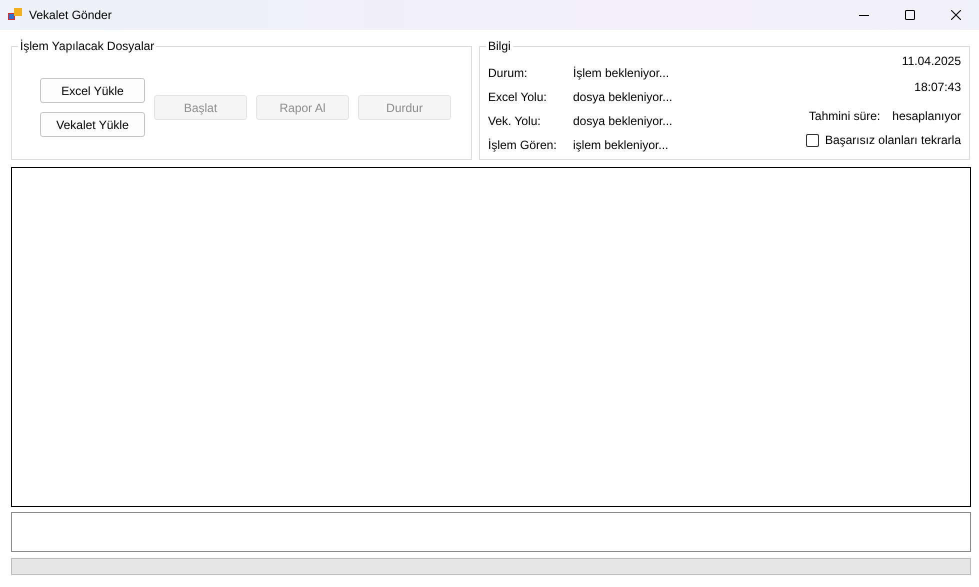 The height and width of the screenshot is (587, 979). I want to click on close-icon, so click(956, 15).